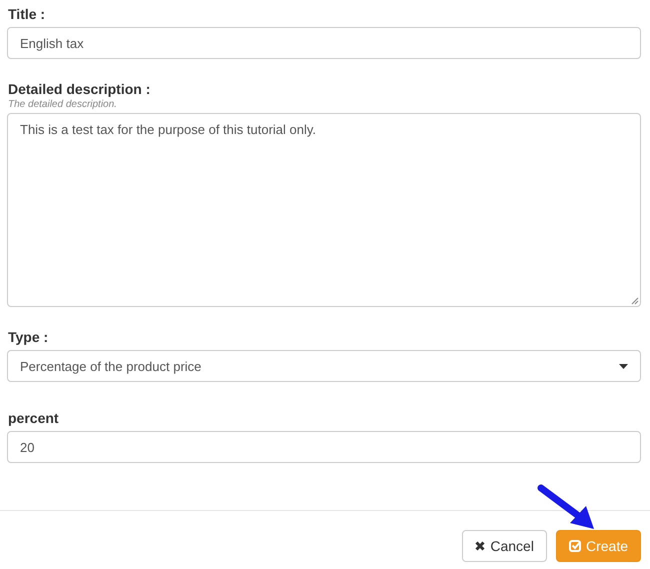 This screenshot has width=650, height=569. I want to click on text-input: 20, so click(324, 447).